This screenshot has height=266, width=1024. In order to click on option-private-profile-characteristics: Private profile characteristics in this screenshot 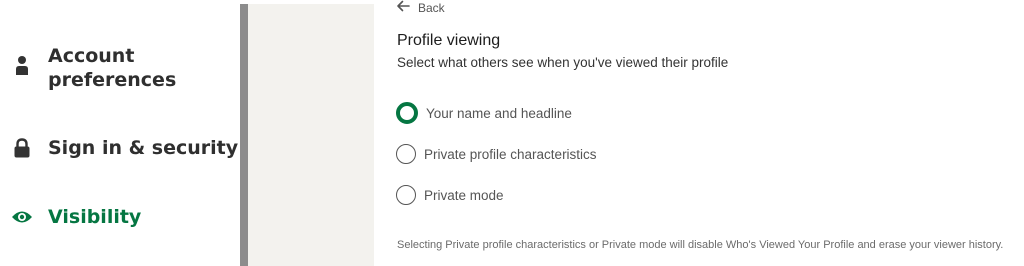, I will do `click(496, 154)`.